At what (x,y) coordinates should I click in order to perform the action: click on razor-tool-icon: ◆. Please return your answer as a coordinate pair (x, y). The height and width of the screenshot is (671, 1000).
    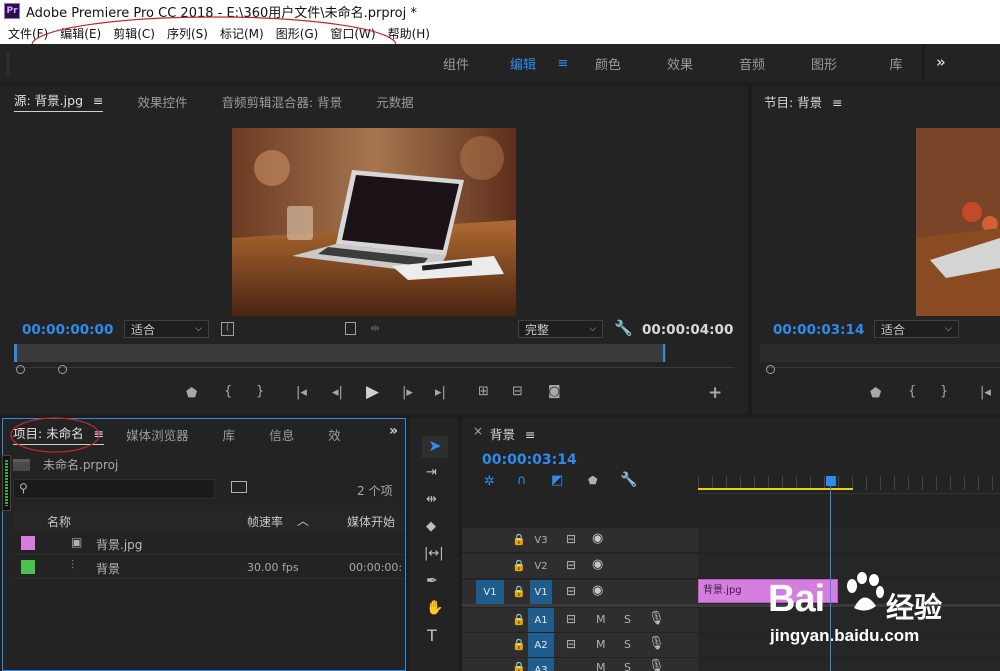
    Looking at the image, I should click on (431, 526).